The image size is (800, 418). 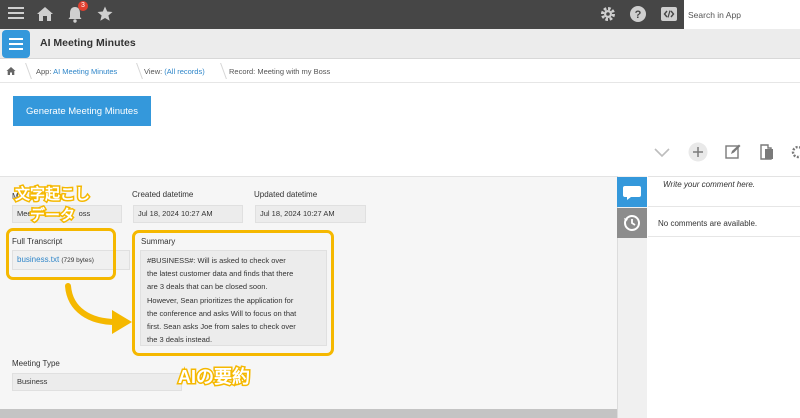 What do you see at coordinates (163, 194) in the screenshot?
I see `created-datetime-label: Created datetime` at bounding box center [163, 194].